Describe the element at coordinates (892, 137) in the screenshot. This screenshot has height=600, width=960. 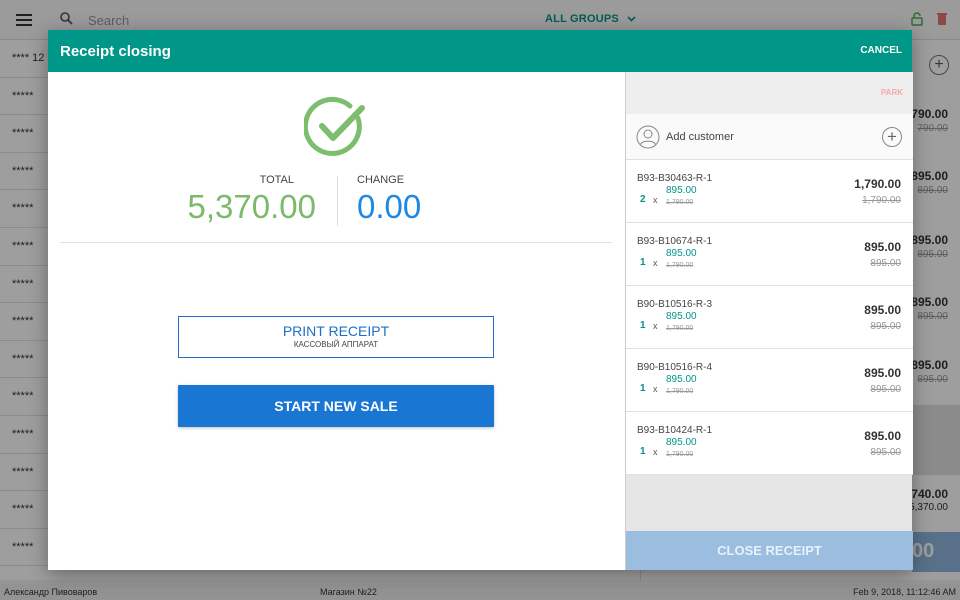
I see `add-circle-icon: +` at that location.